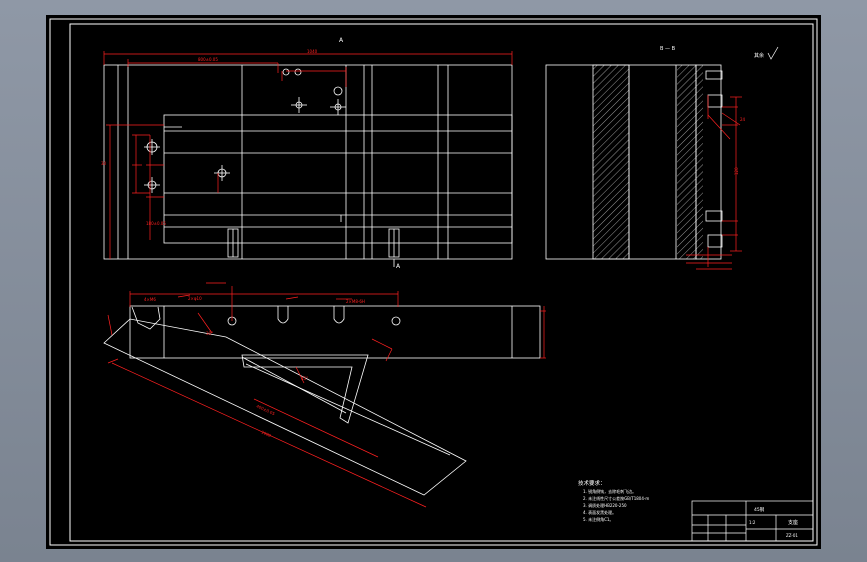 This screenshot has width=867, height=562. Describe the element at coordinates (743, 119) in the screenshot. I see `dim-right-chain: 24` at that location.